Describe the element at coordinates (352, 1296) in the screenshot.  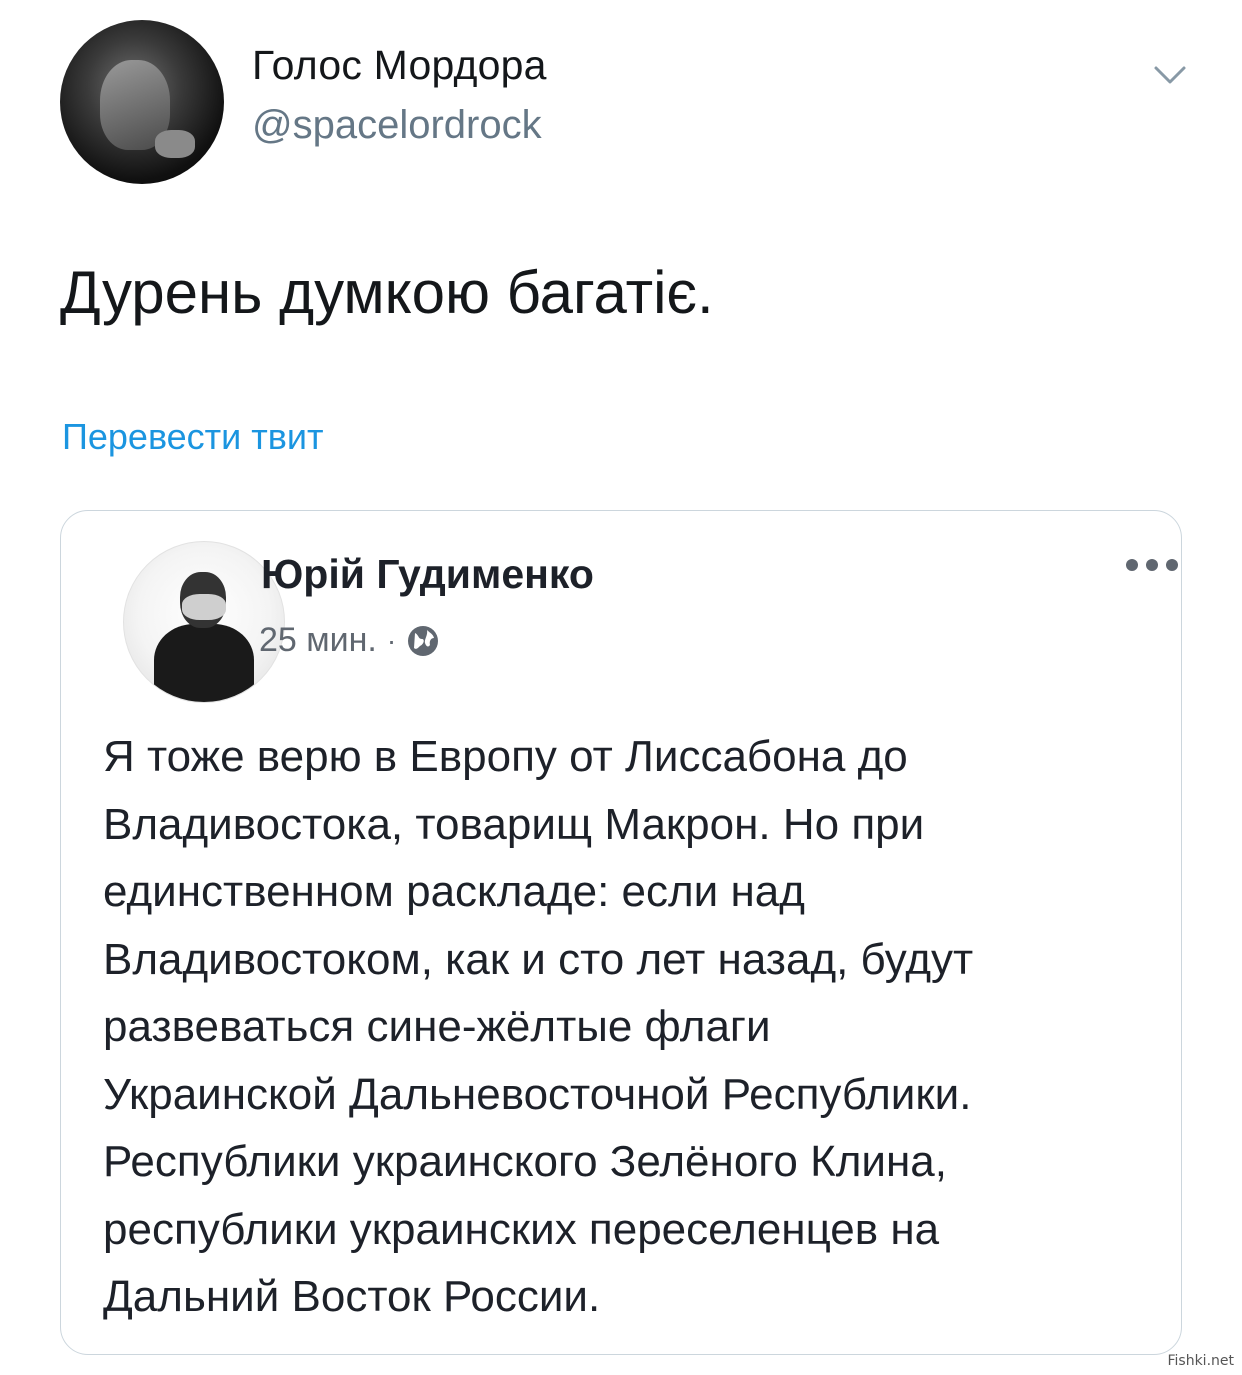
I see `post-line: Дальний Восток России.` at that location.